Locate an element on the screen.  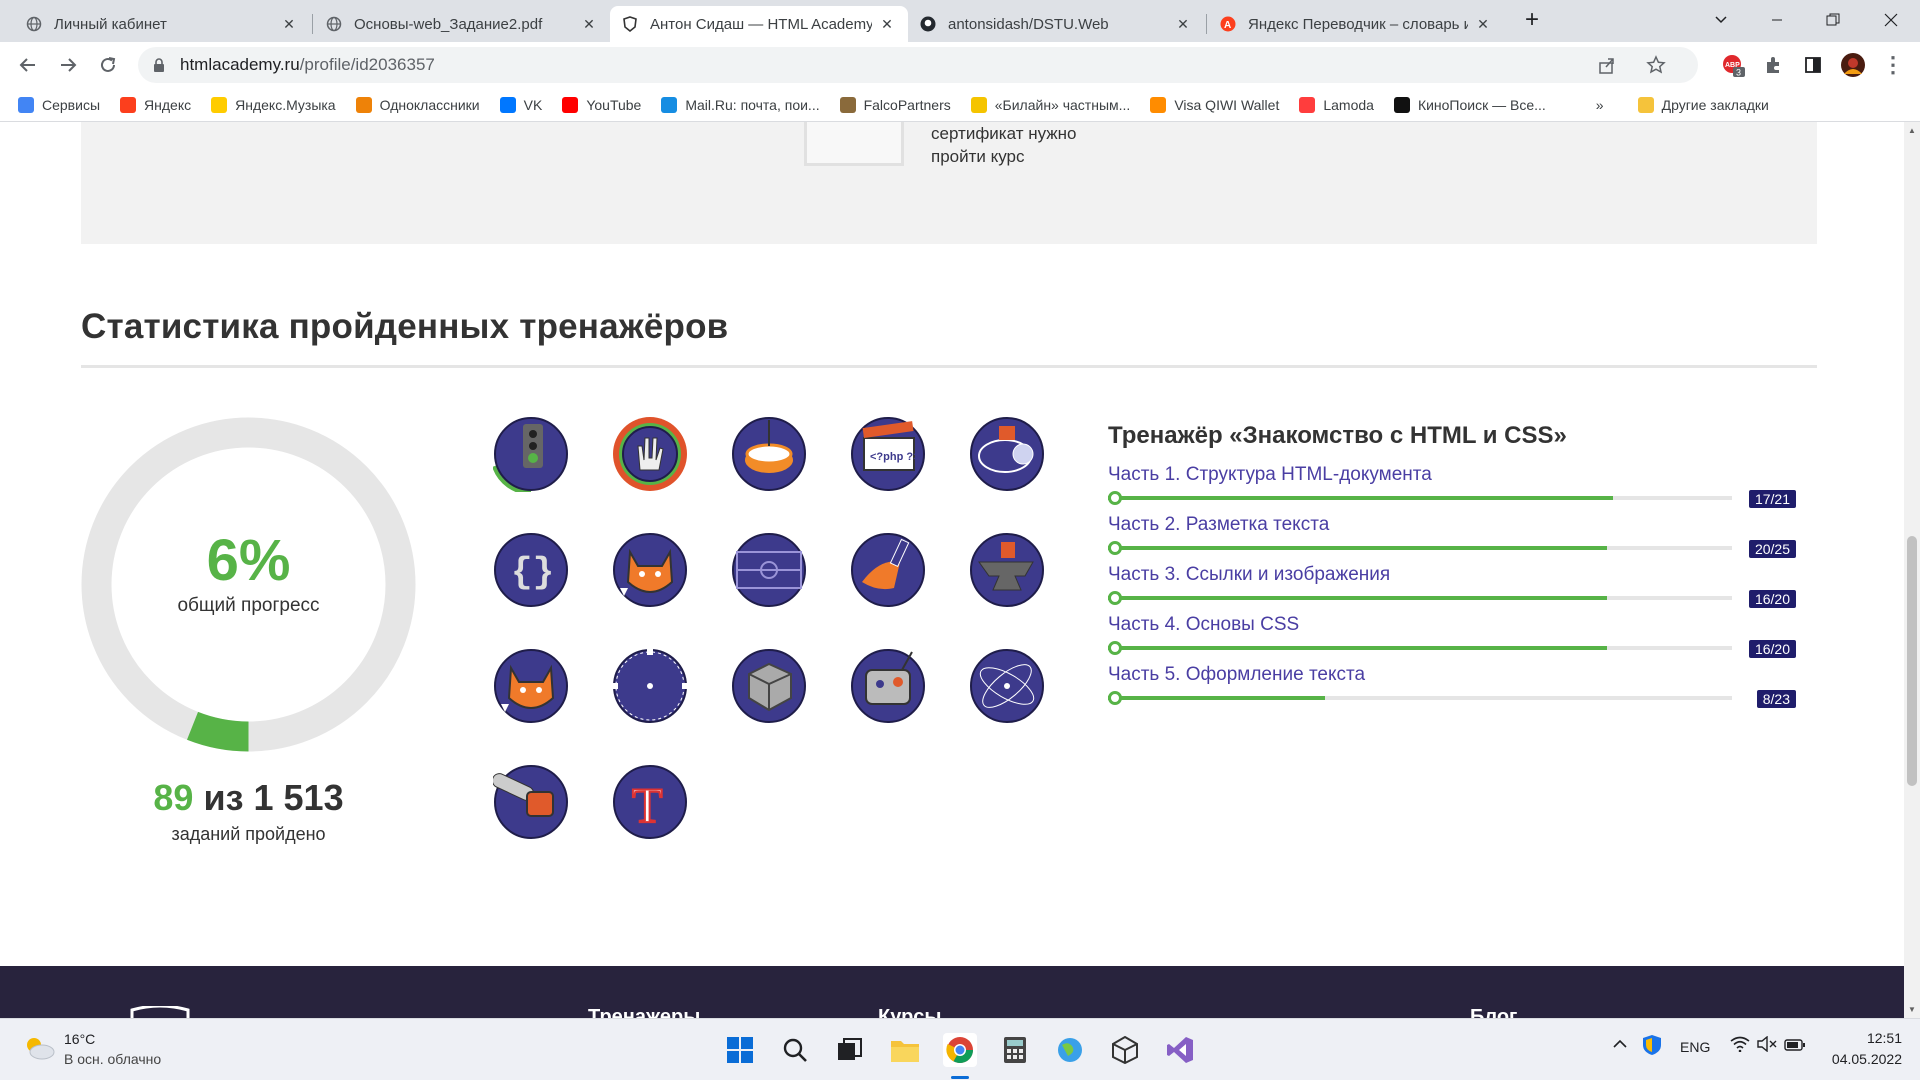
lock-icon is located at coordinates (159, 67).